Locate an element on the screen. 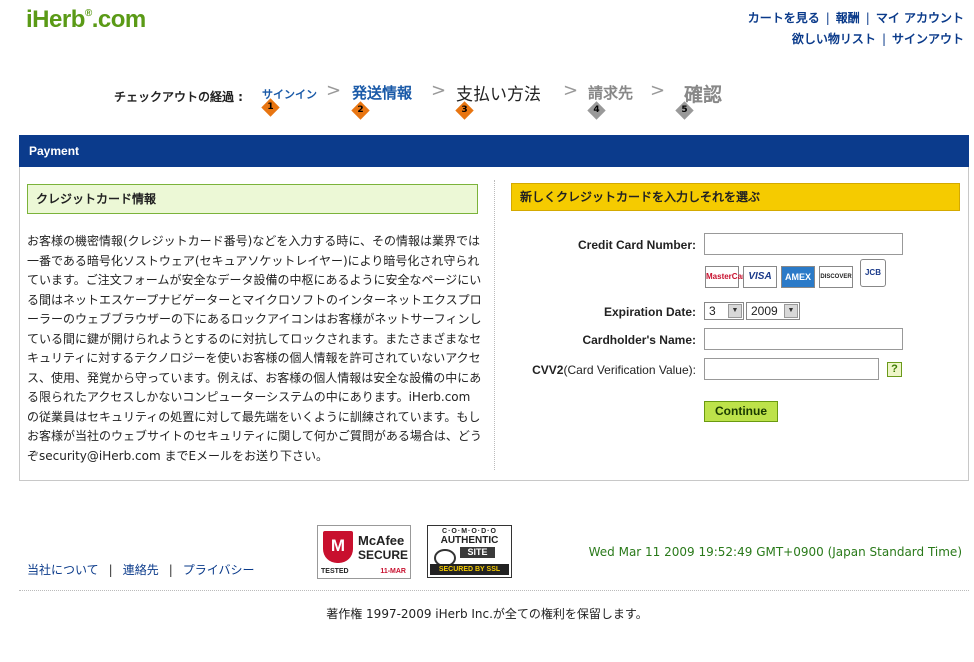 Image resolution: width=974 pixels, height=662 pixels. about-link: 当社について is located at coordinates (63, 570).